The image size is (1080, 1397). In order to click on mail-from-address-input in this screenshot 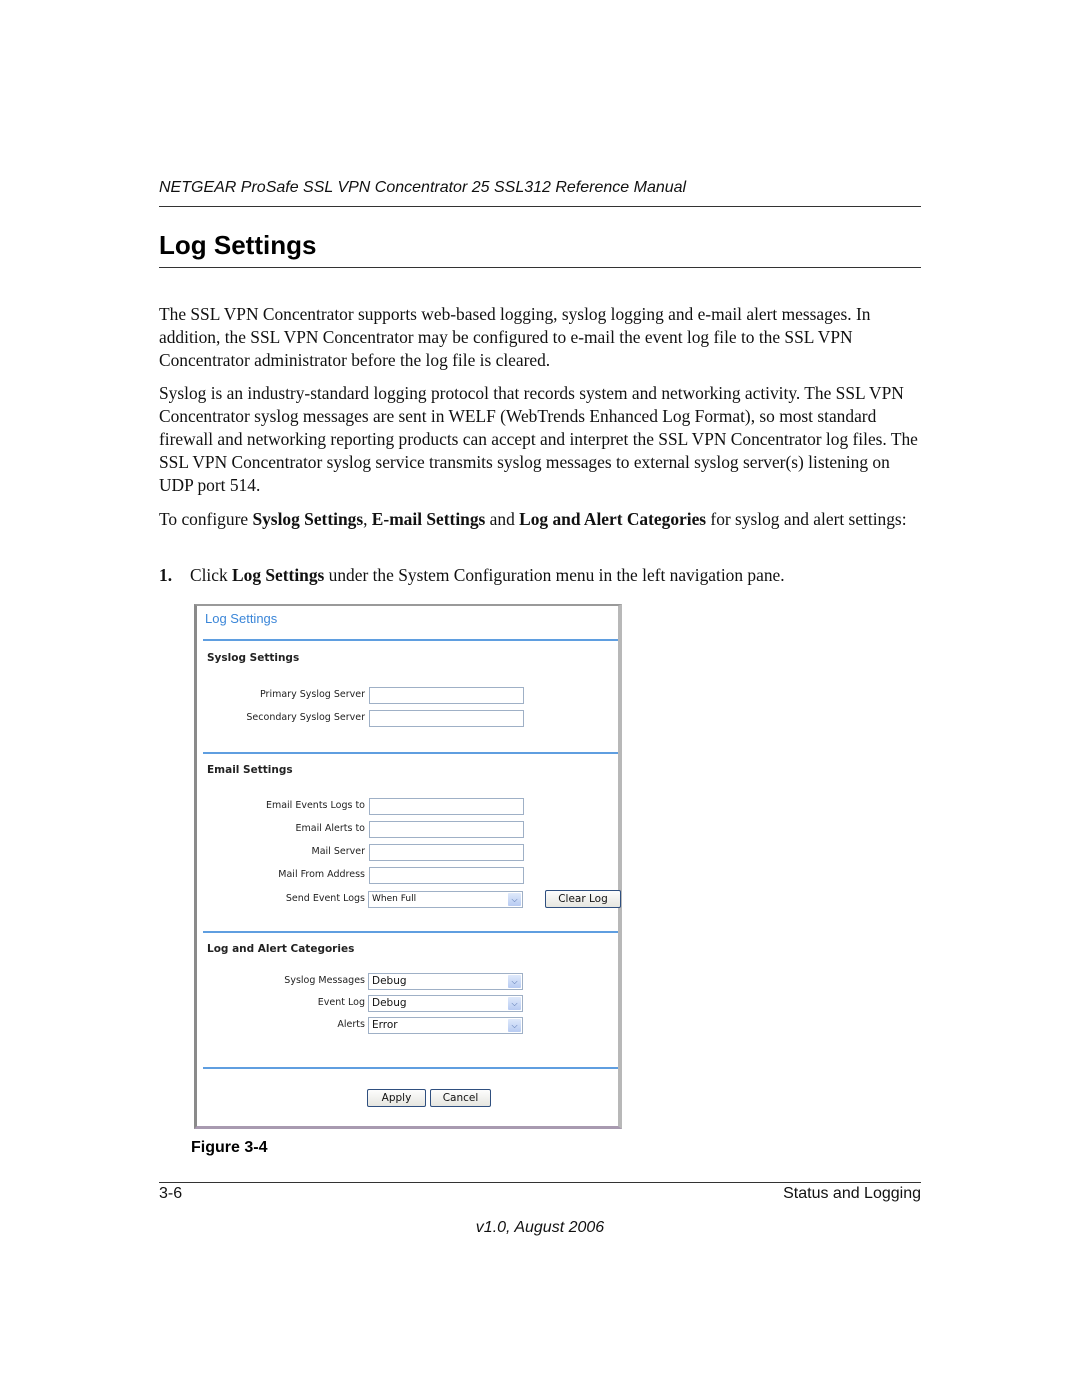, I will do `click(446, 875)`.